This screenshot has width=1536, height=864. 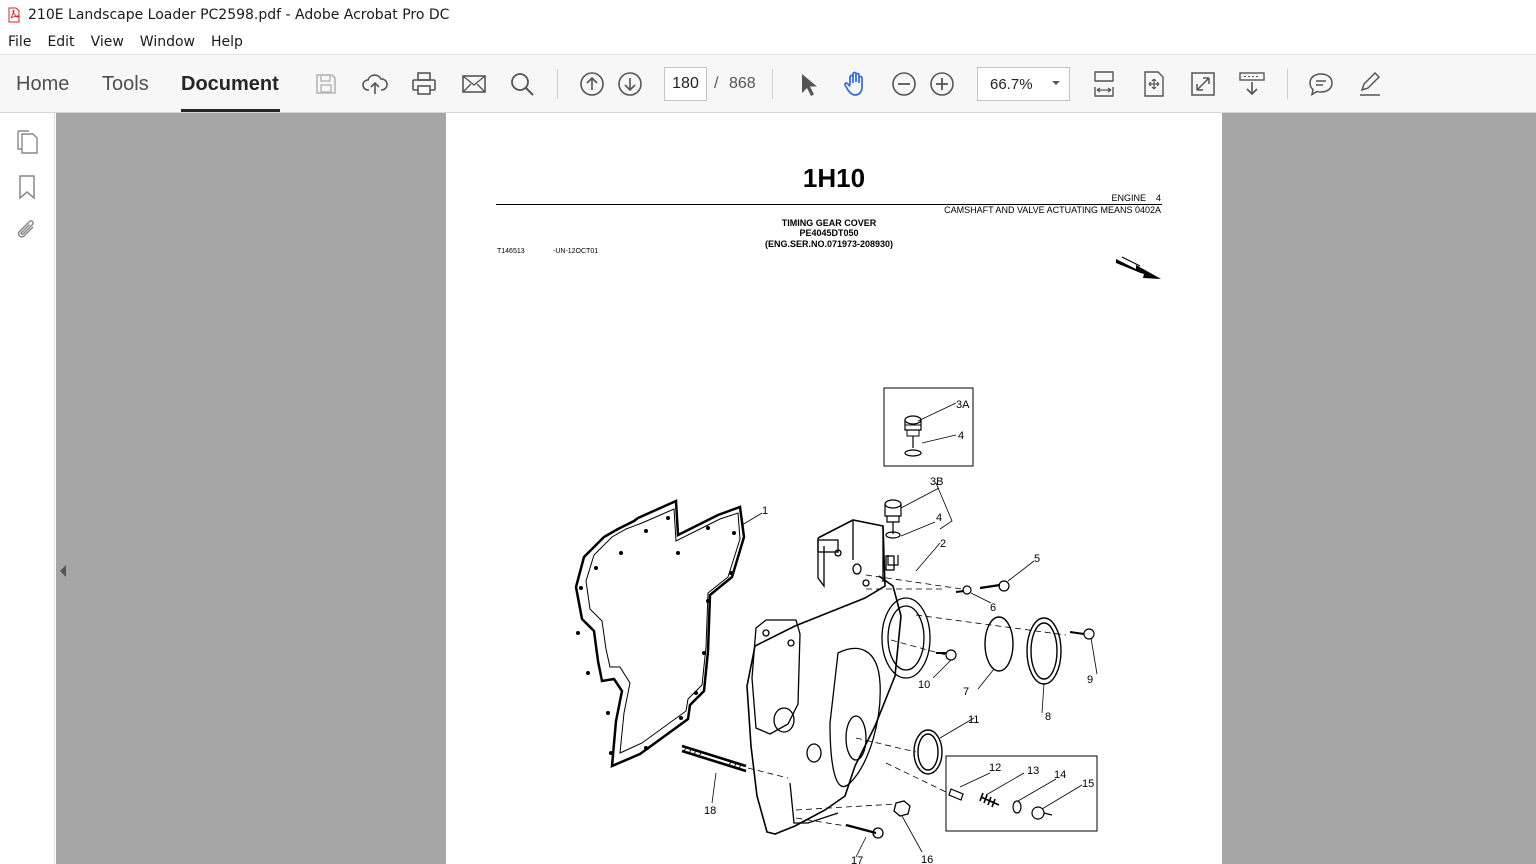 I want to click on page-total: 868, so click(x=742, y=83).